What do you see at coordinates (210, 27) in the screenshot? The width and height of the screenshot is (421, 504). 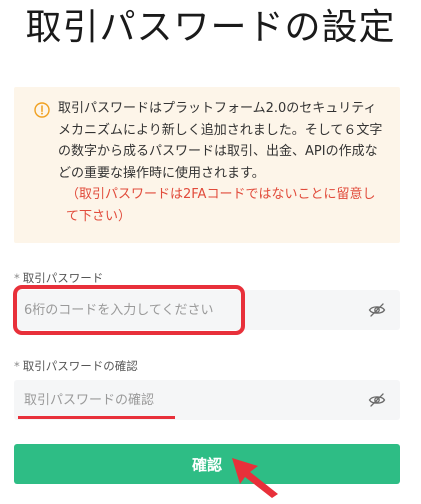 I see `page-title: 取引パスワードの設定` at bounding box center [210, 27].